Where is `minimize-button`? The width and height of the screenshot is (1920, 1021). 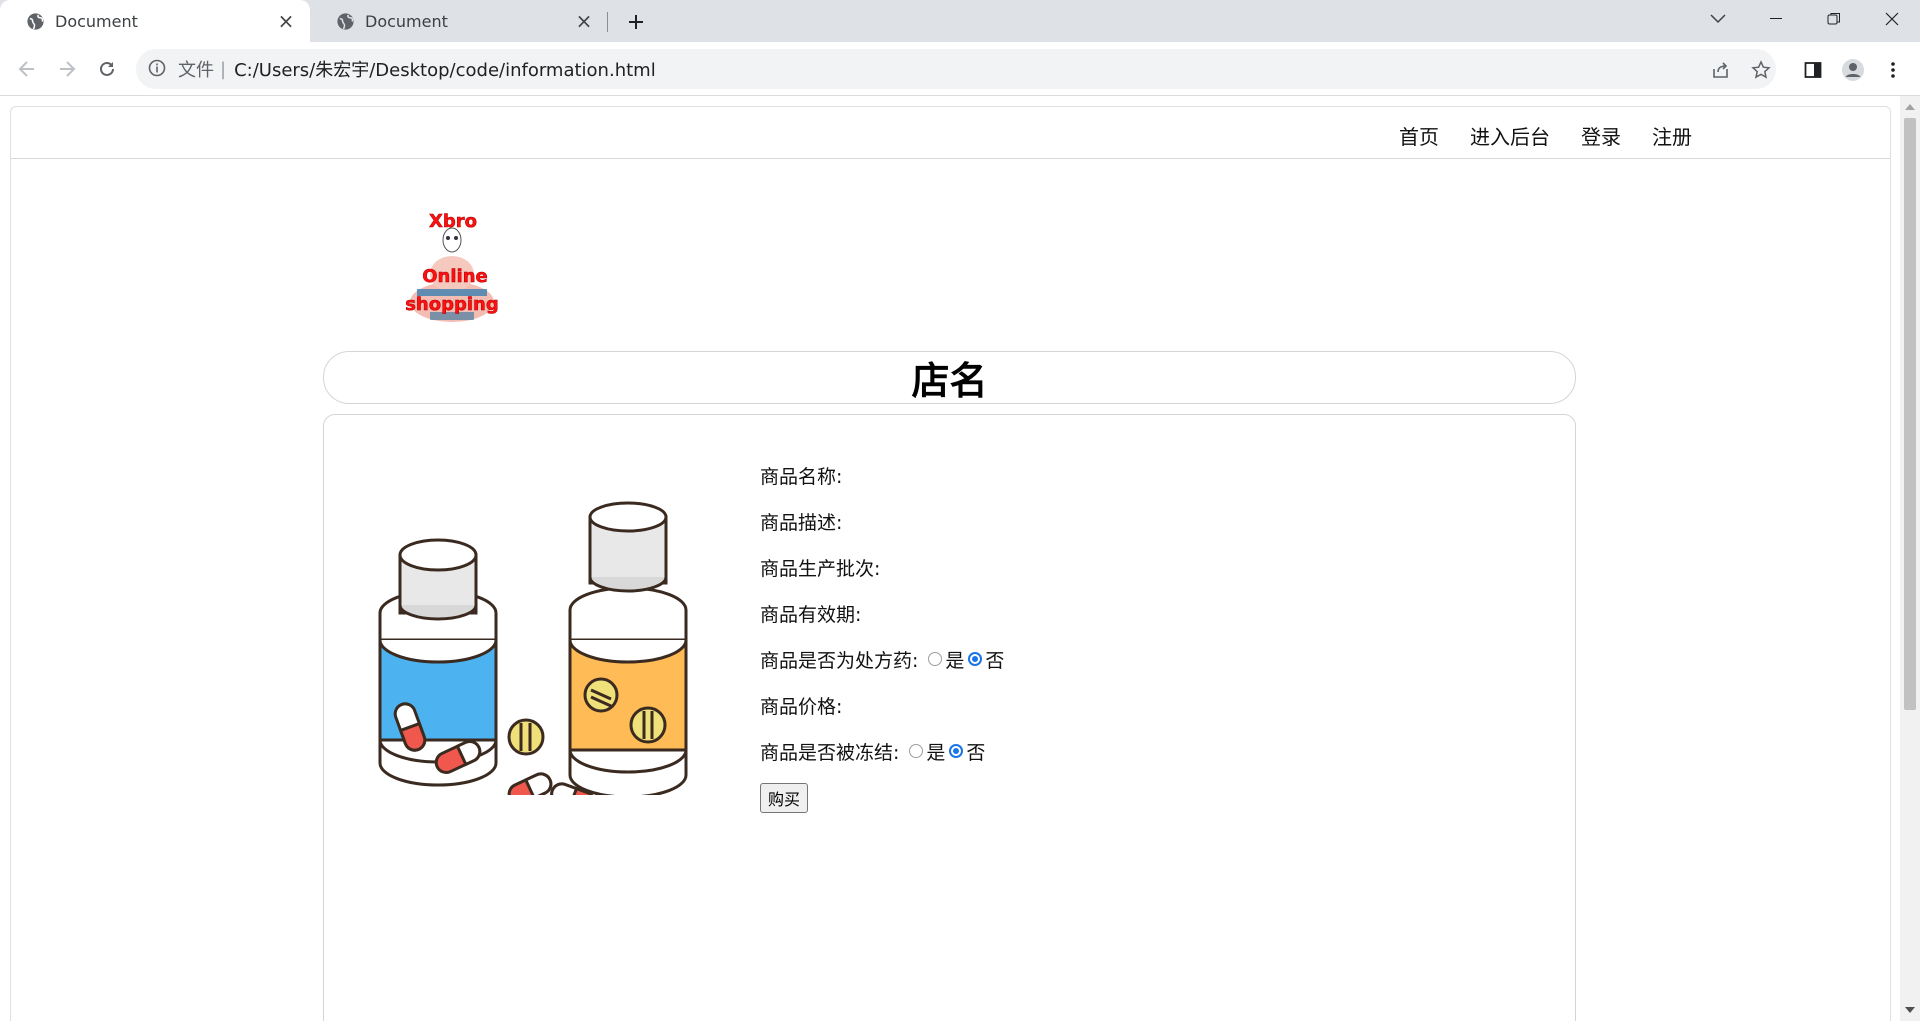 minimize-button is located at coordinates (1776, 19).